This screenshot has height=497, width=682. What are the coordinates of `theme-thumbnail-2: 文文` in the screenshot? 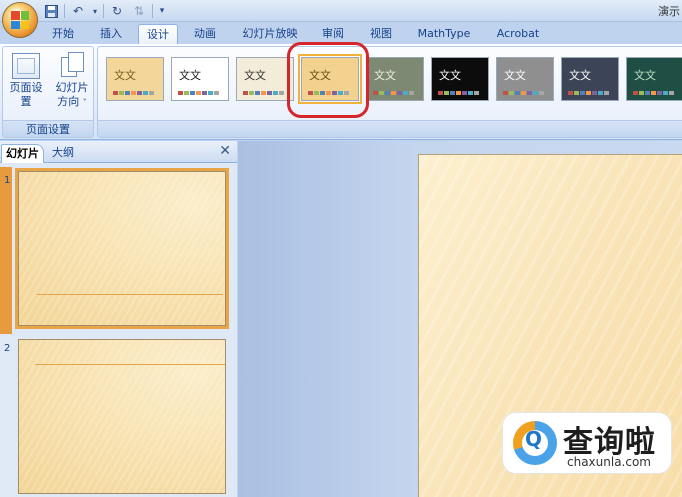 It's located at (200, 79).